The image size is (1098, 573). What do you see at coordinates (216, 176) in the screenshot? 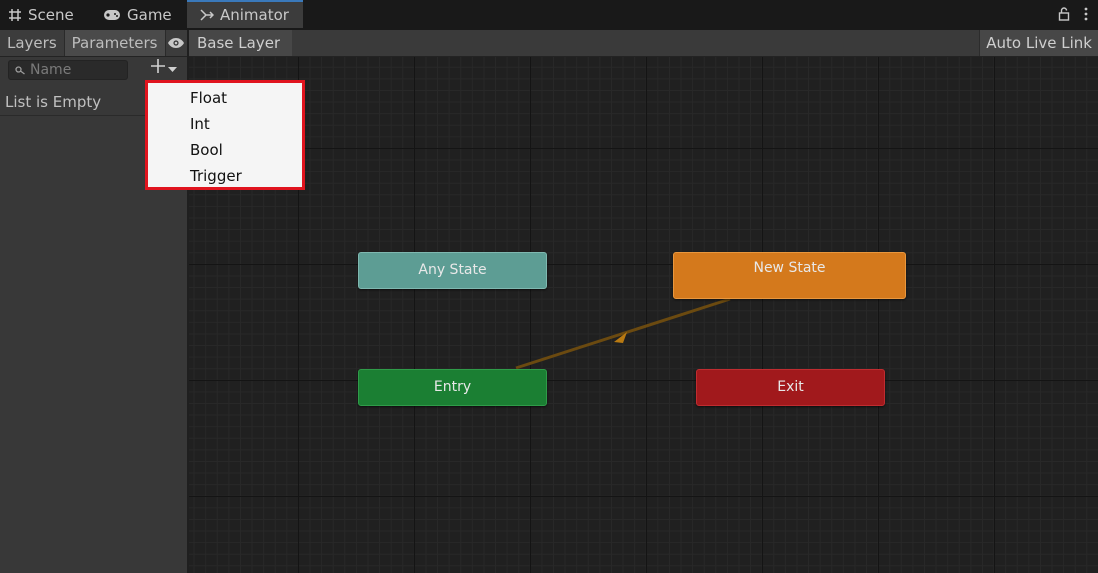
I see `menu-item-trigger: Trigger` at bounding box center [216, 176].